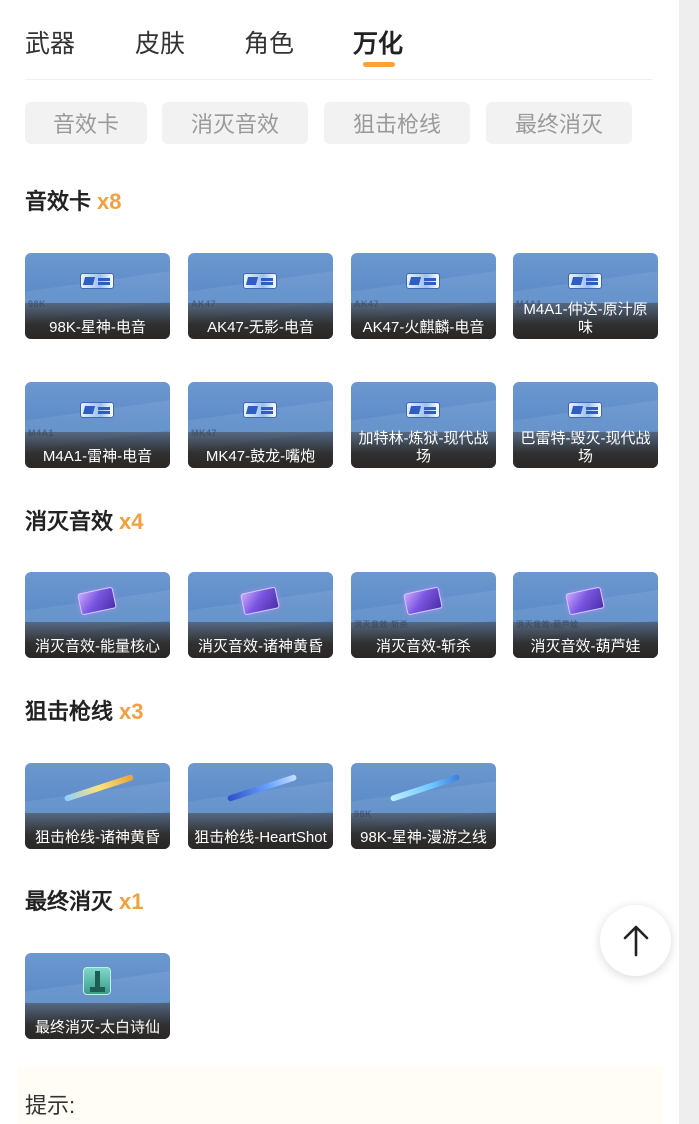  Describe the element at coordinates (131, 901) in the screenshot. I see `section-count: x1` at that location.